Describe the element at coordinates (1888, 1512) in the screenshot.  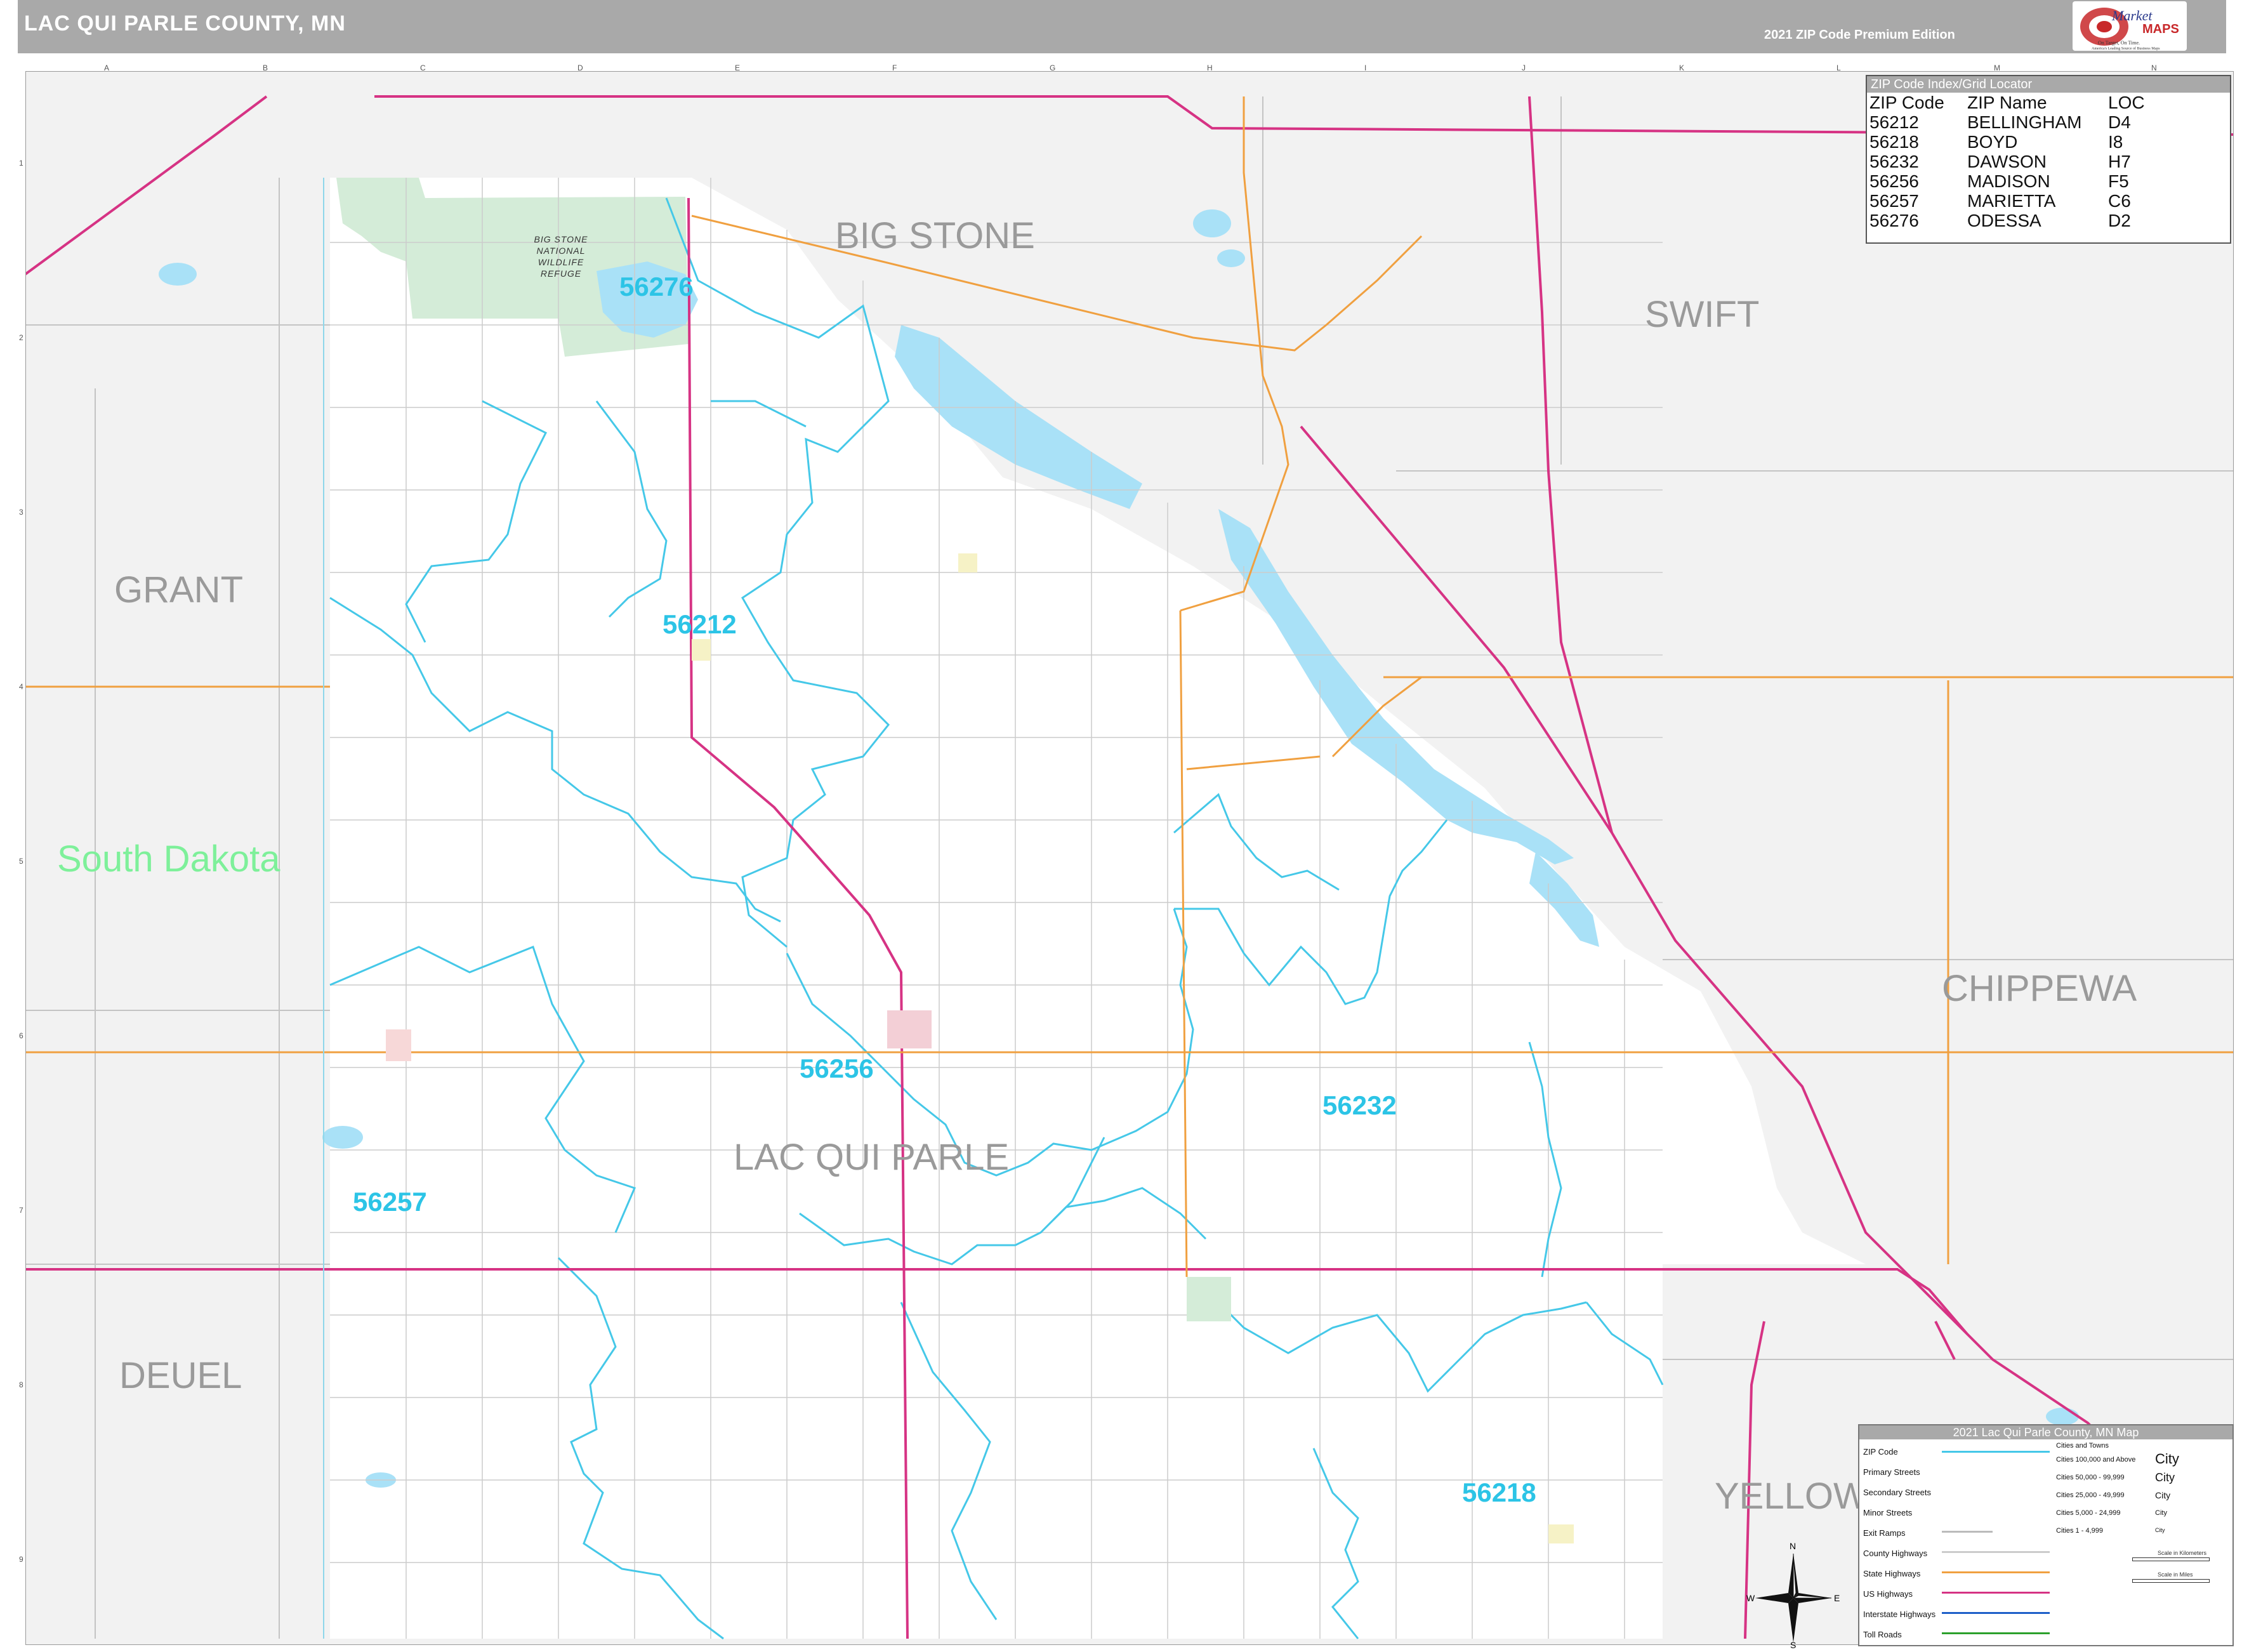
I see `legend-item: Minor Streets` at that location.